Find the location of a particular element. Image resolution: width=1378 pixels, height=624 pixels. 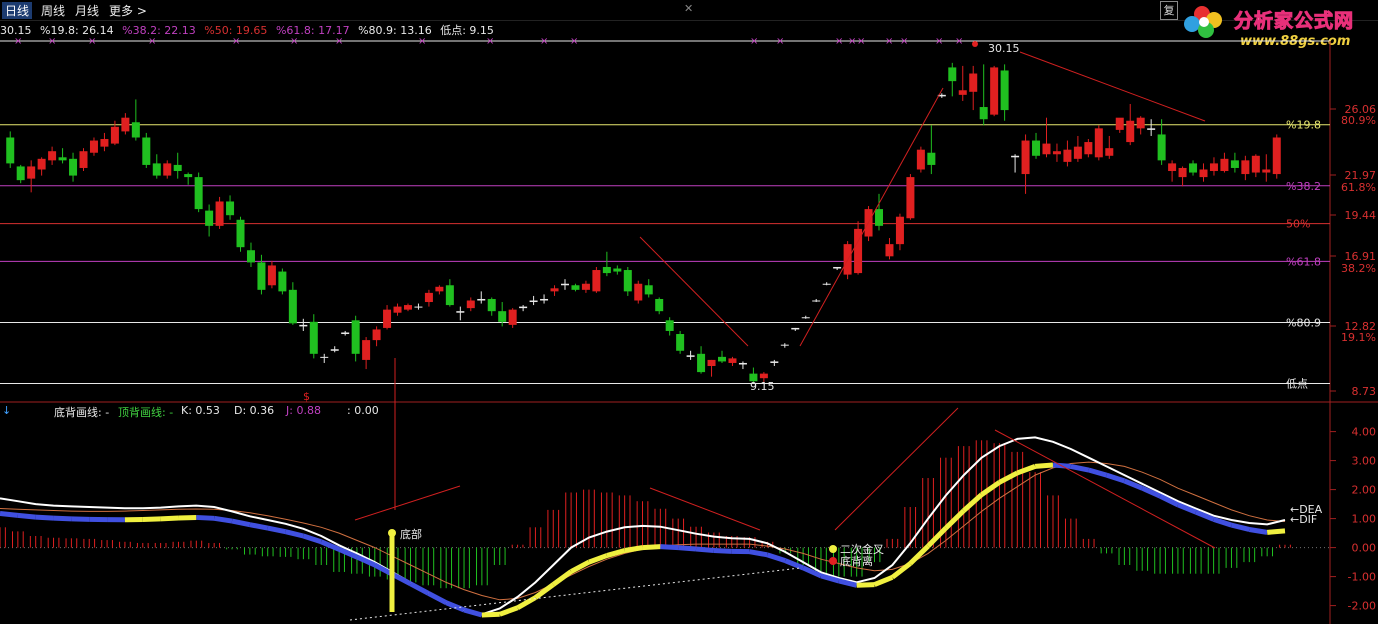

high-dot is located at coordinates (975, 44).